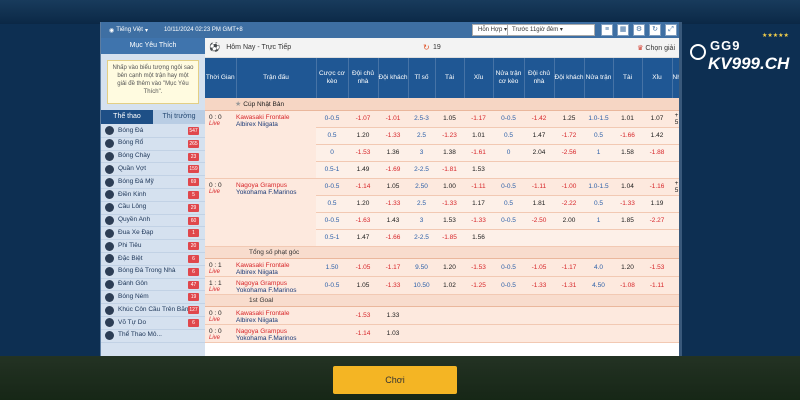 Image resolution: width=800 pixels, height=400 pixels. I want to click on refresh-icon: ↻, so click(655, 30).